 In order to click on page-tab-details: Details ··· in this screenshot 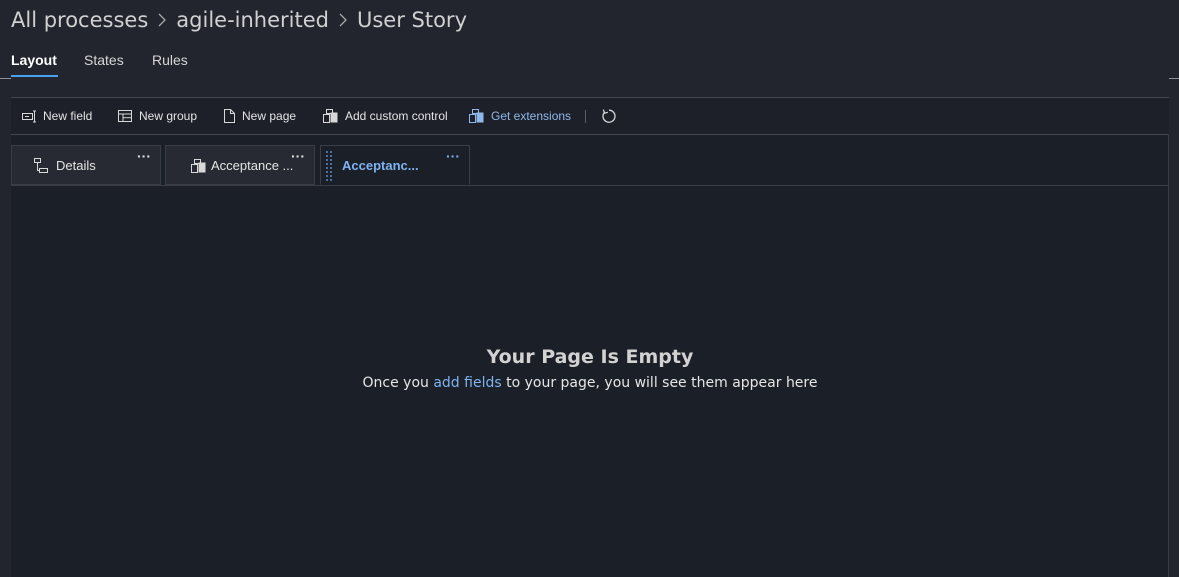, I will do `click(86, 165)`.